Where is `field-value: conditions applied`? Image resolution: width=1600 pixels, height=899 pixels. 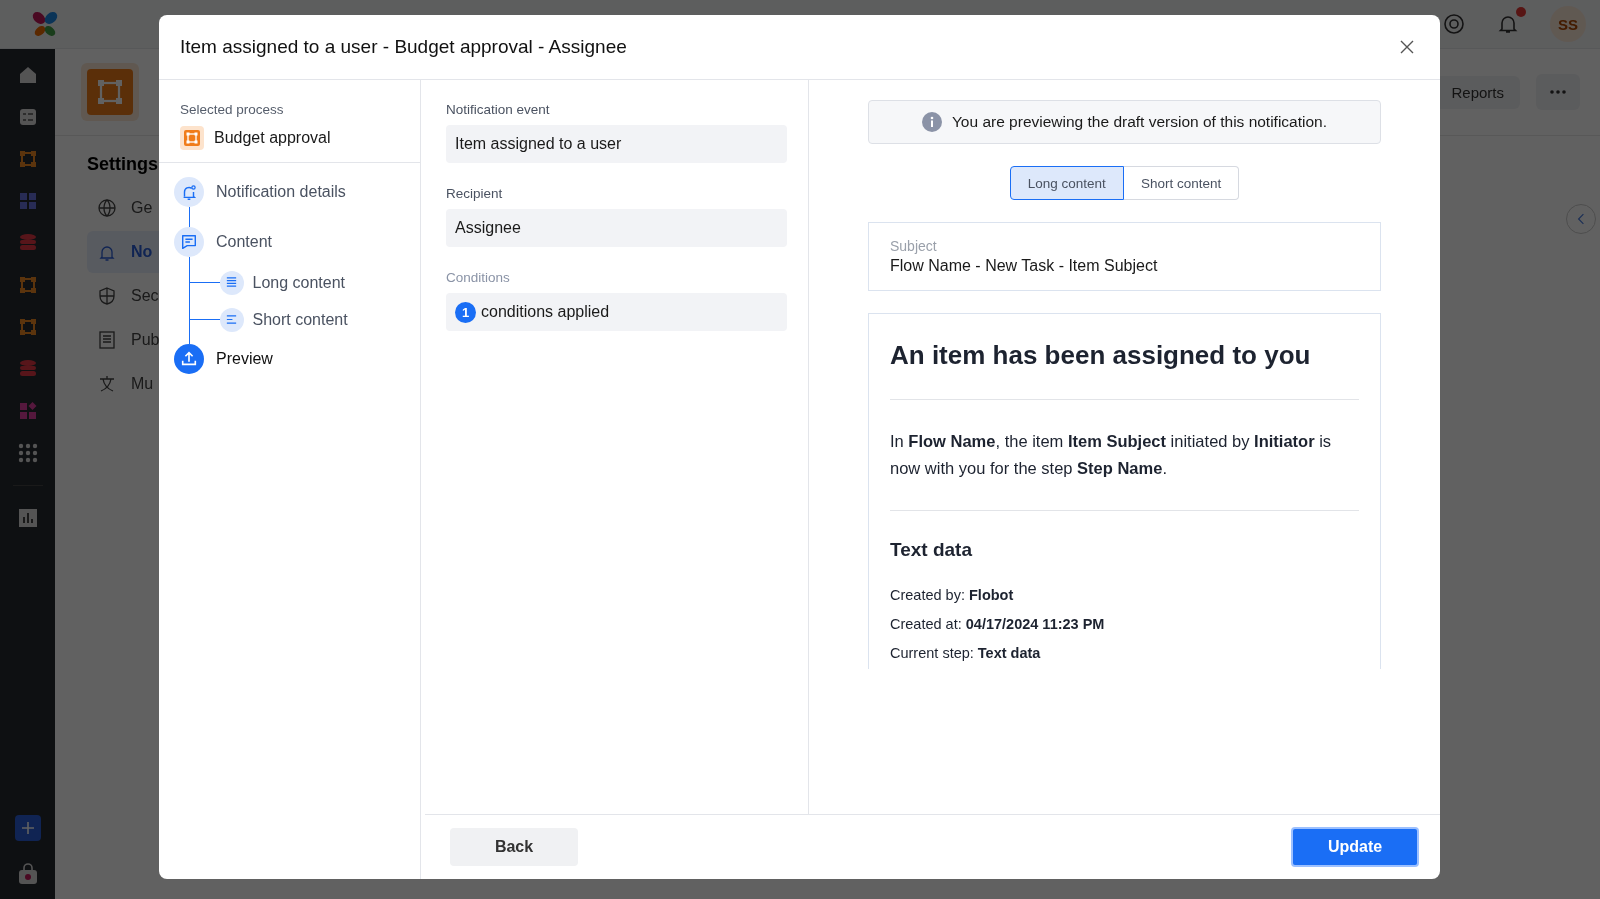
field-value: conditions applied is located at coordinates (545, 312).